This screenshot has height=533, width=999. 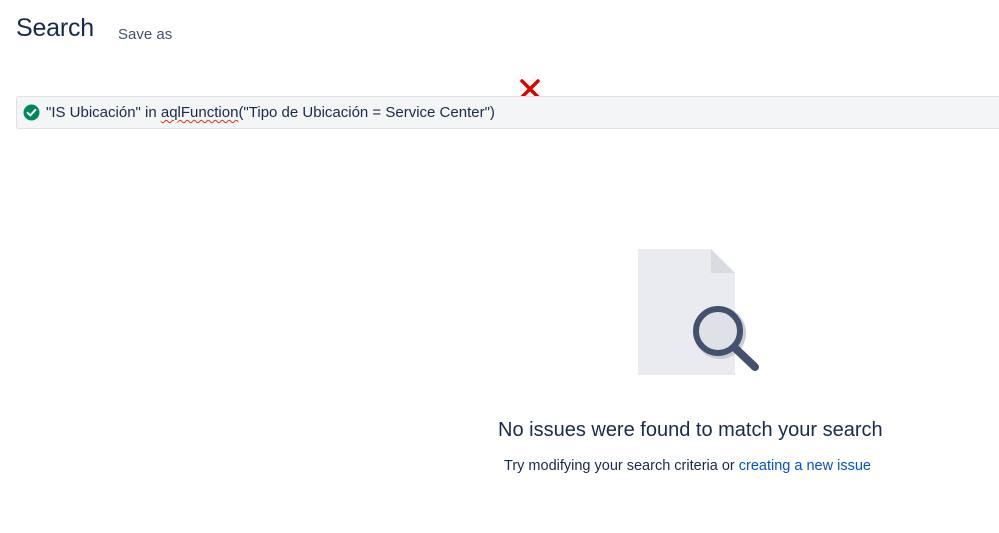 I want to click on query-function-name: aqlFunction, so click(x=199, y=112).